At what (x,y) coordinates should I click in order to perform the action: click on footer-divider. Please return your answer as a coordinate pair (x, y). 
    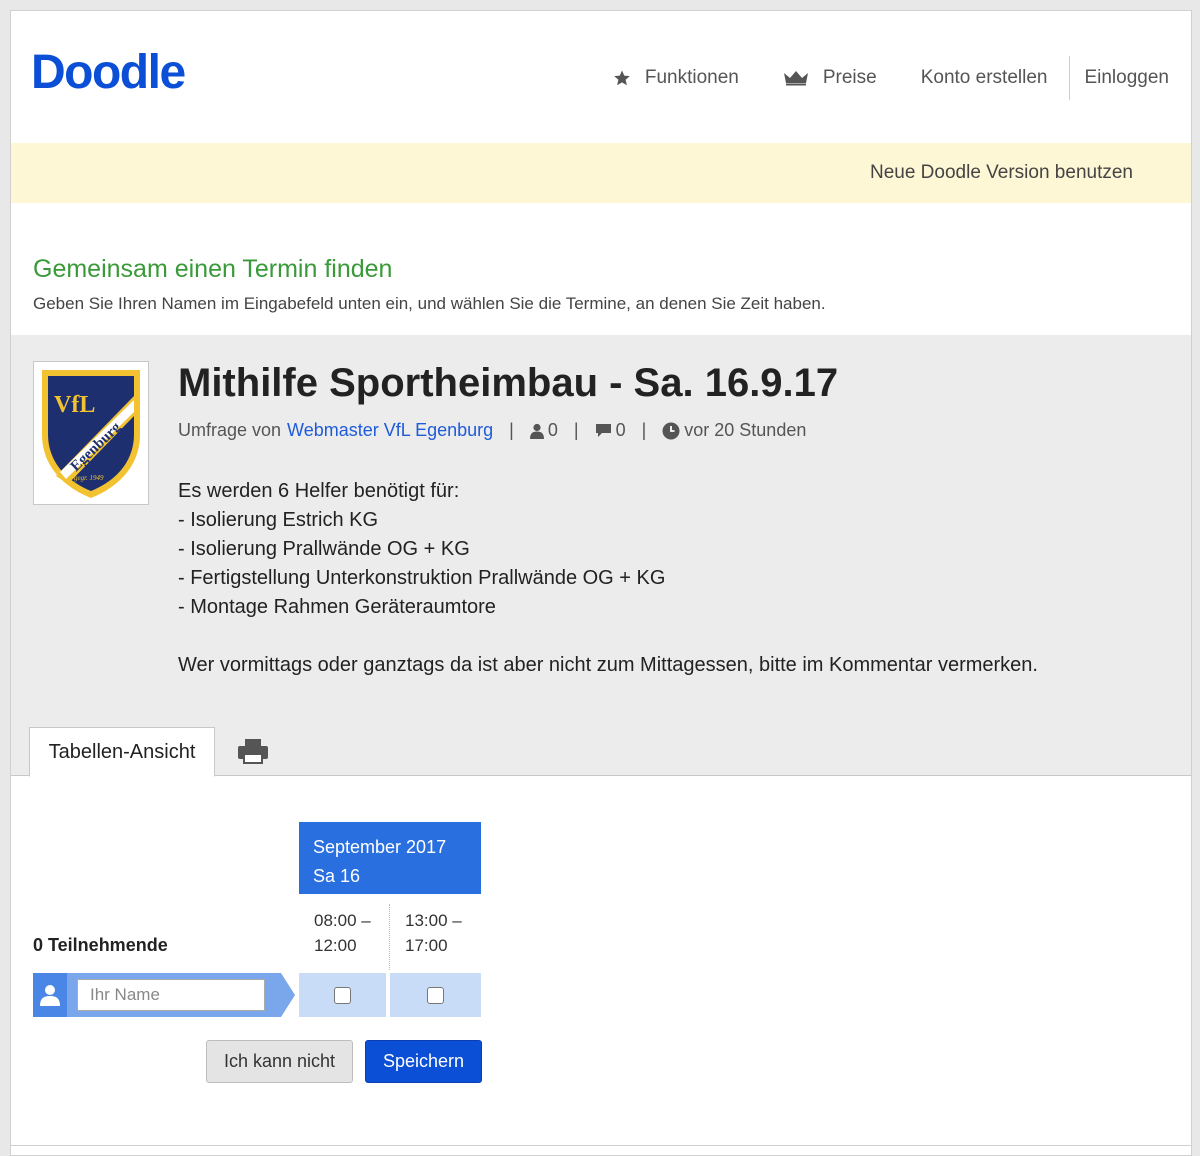
    Looking at the image, I should click on (601, 1145).